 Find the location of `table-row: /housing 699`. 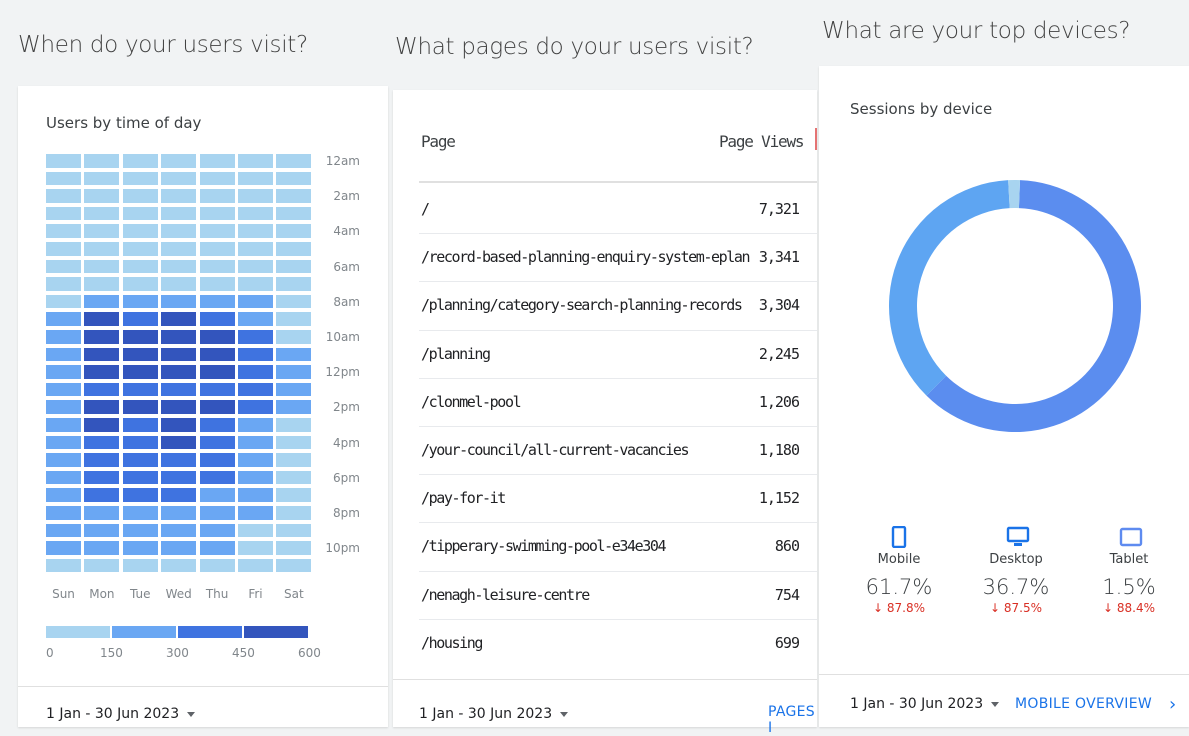

table-row: /housing 699 is located at coordinates (605, 644).